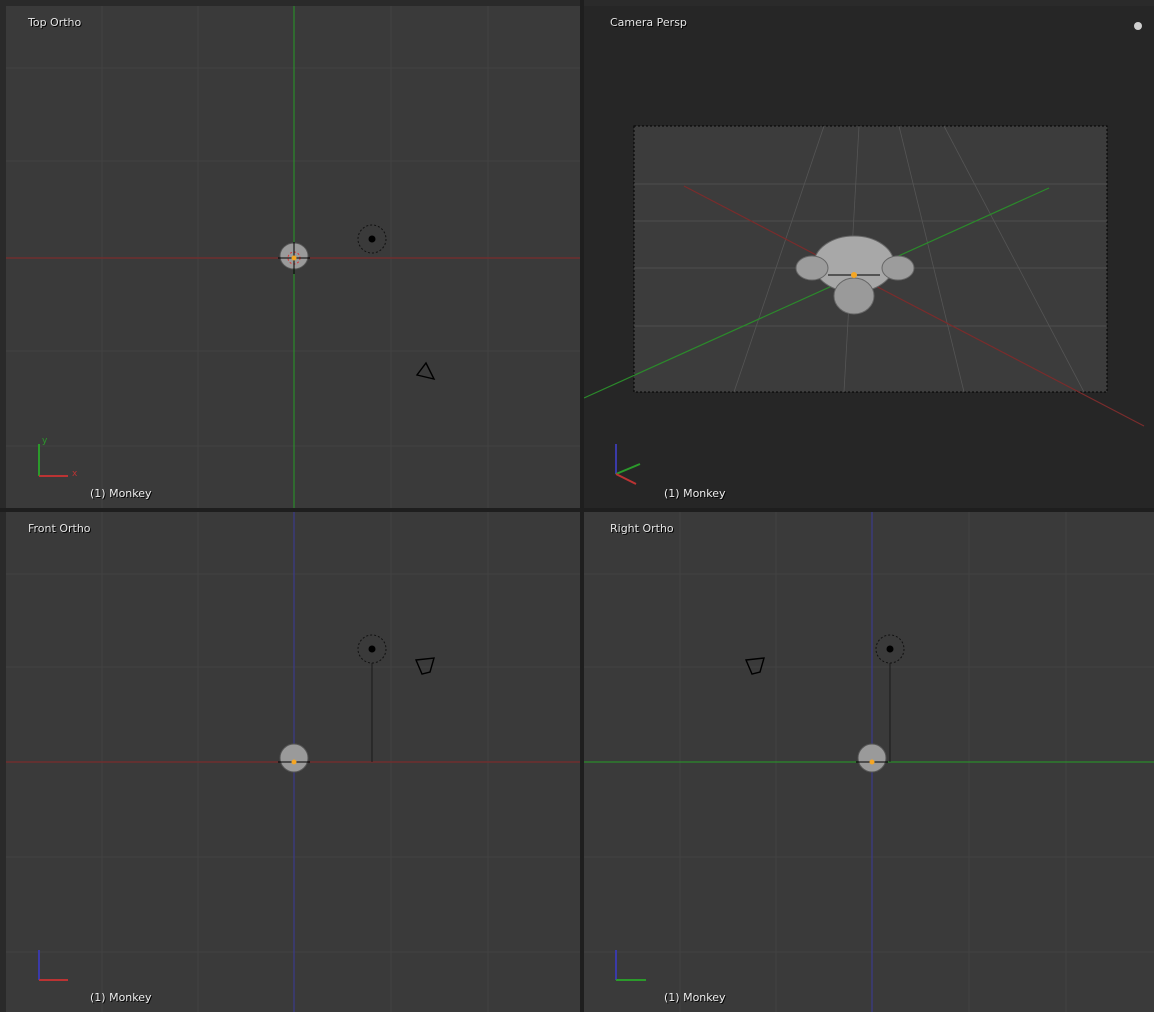 The image size is (1154, 1012). What do you see at coordinates (642, 528) in the screenshot?
I see `viewport-title: Right Ortho` at bounding box center [642, 528].